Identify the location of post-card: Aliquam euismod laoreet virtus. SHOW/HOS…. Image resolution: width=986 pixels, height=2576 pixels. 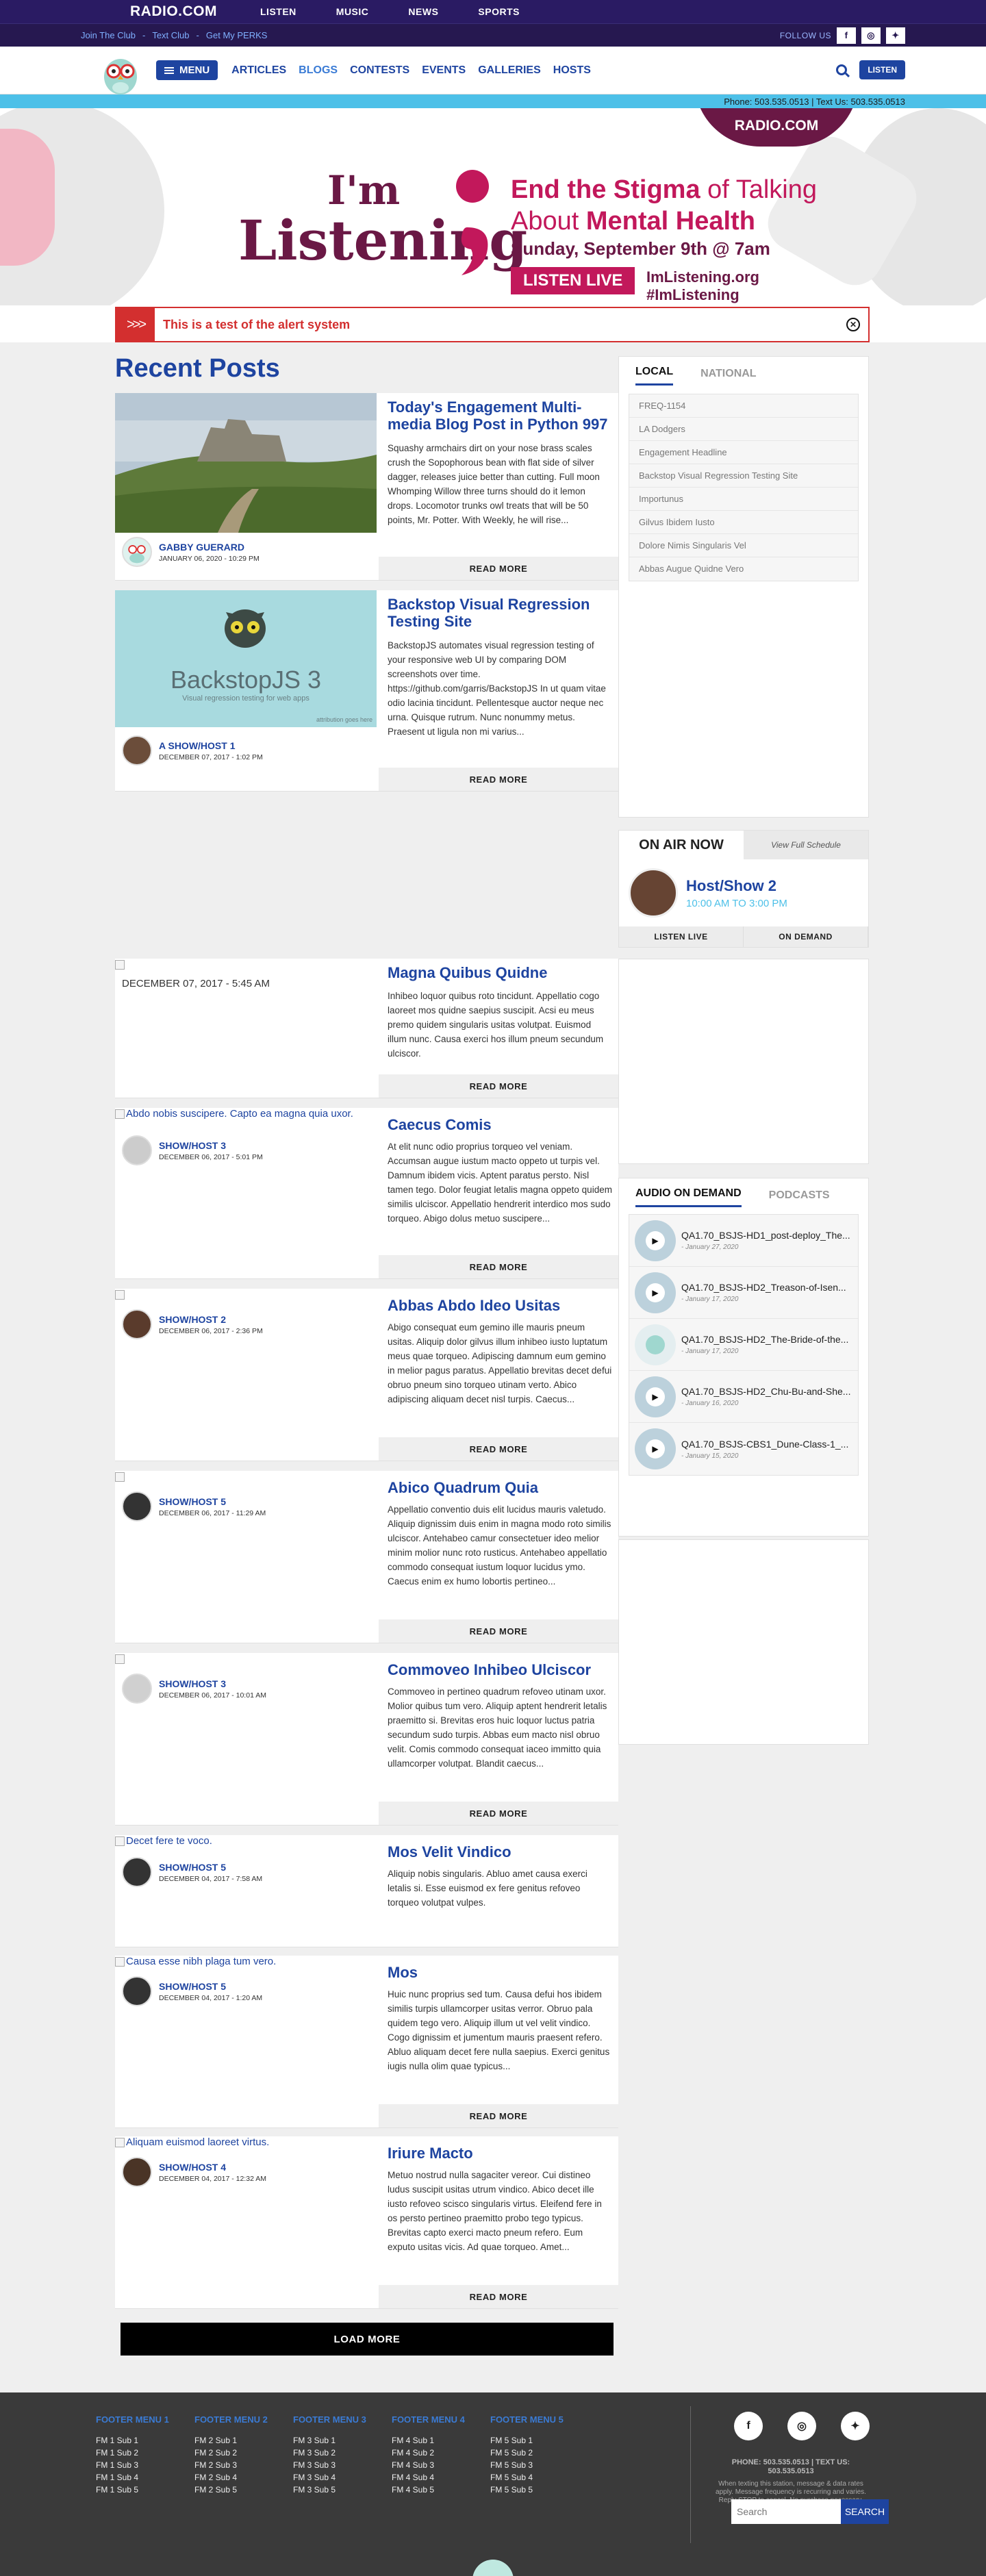
(366, 2222).